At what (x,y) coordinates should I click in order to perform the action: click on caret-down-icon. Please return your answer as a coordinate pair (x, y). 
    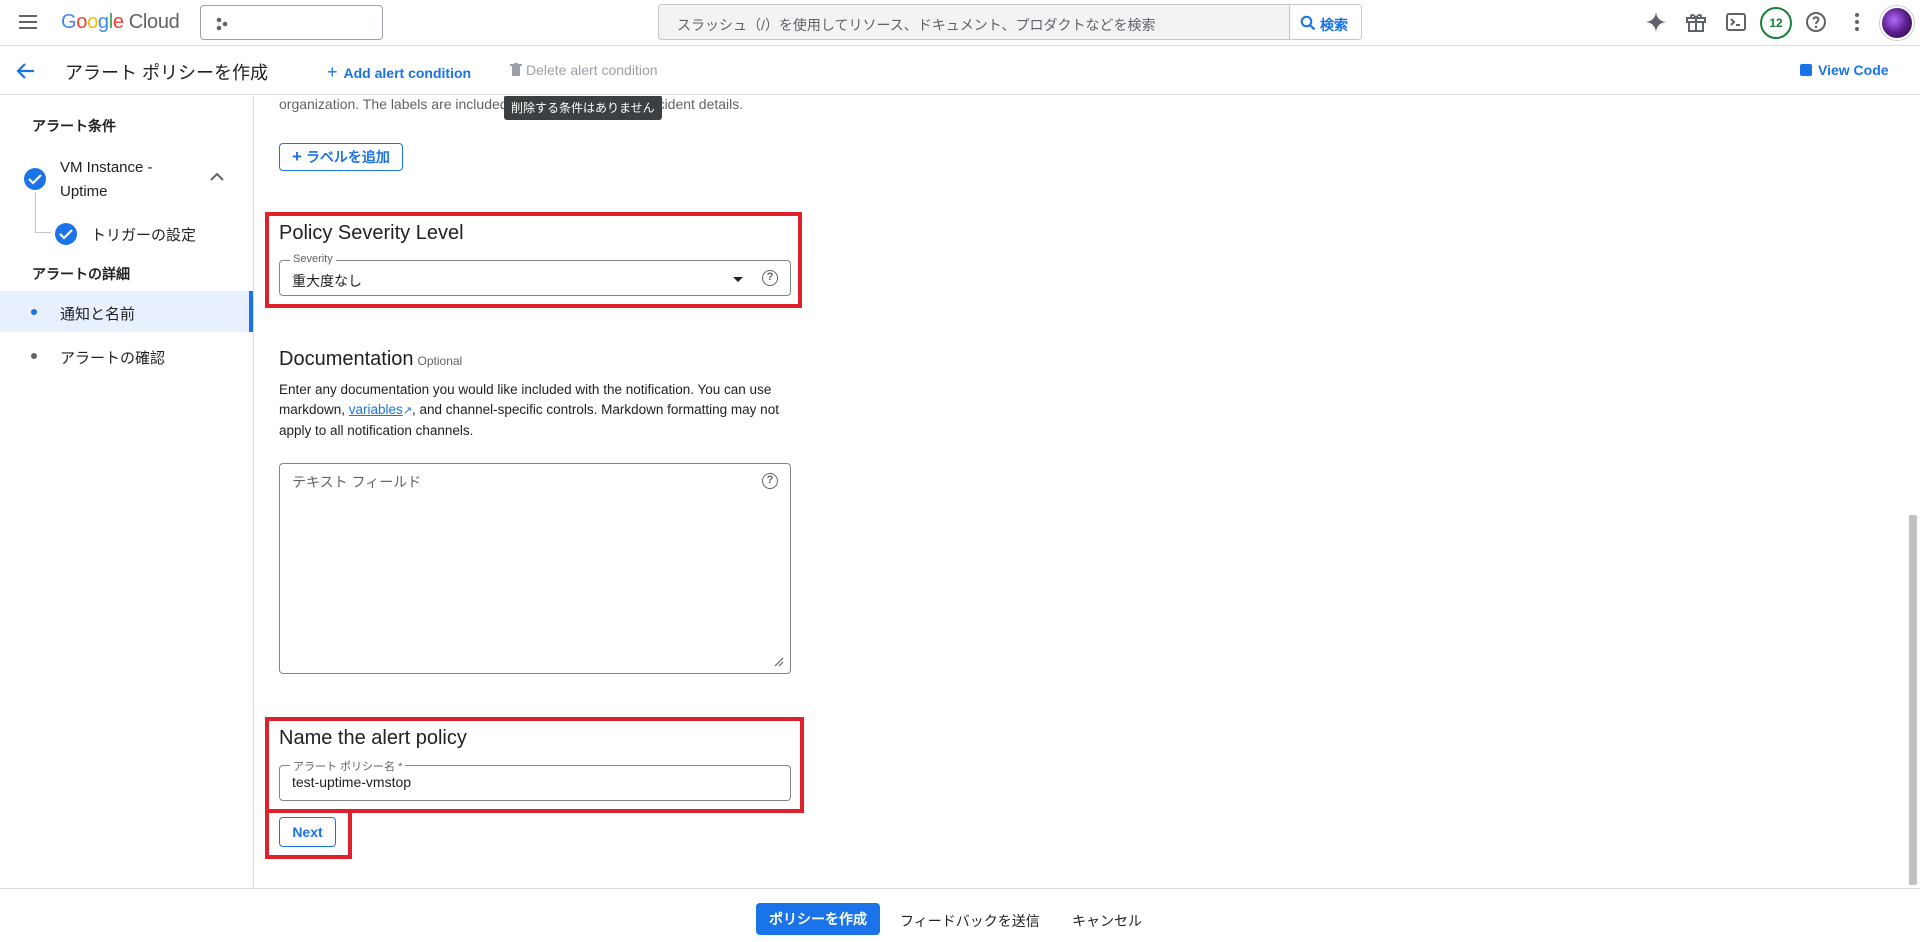
    Looking at the image, I should click on (738, 279).